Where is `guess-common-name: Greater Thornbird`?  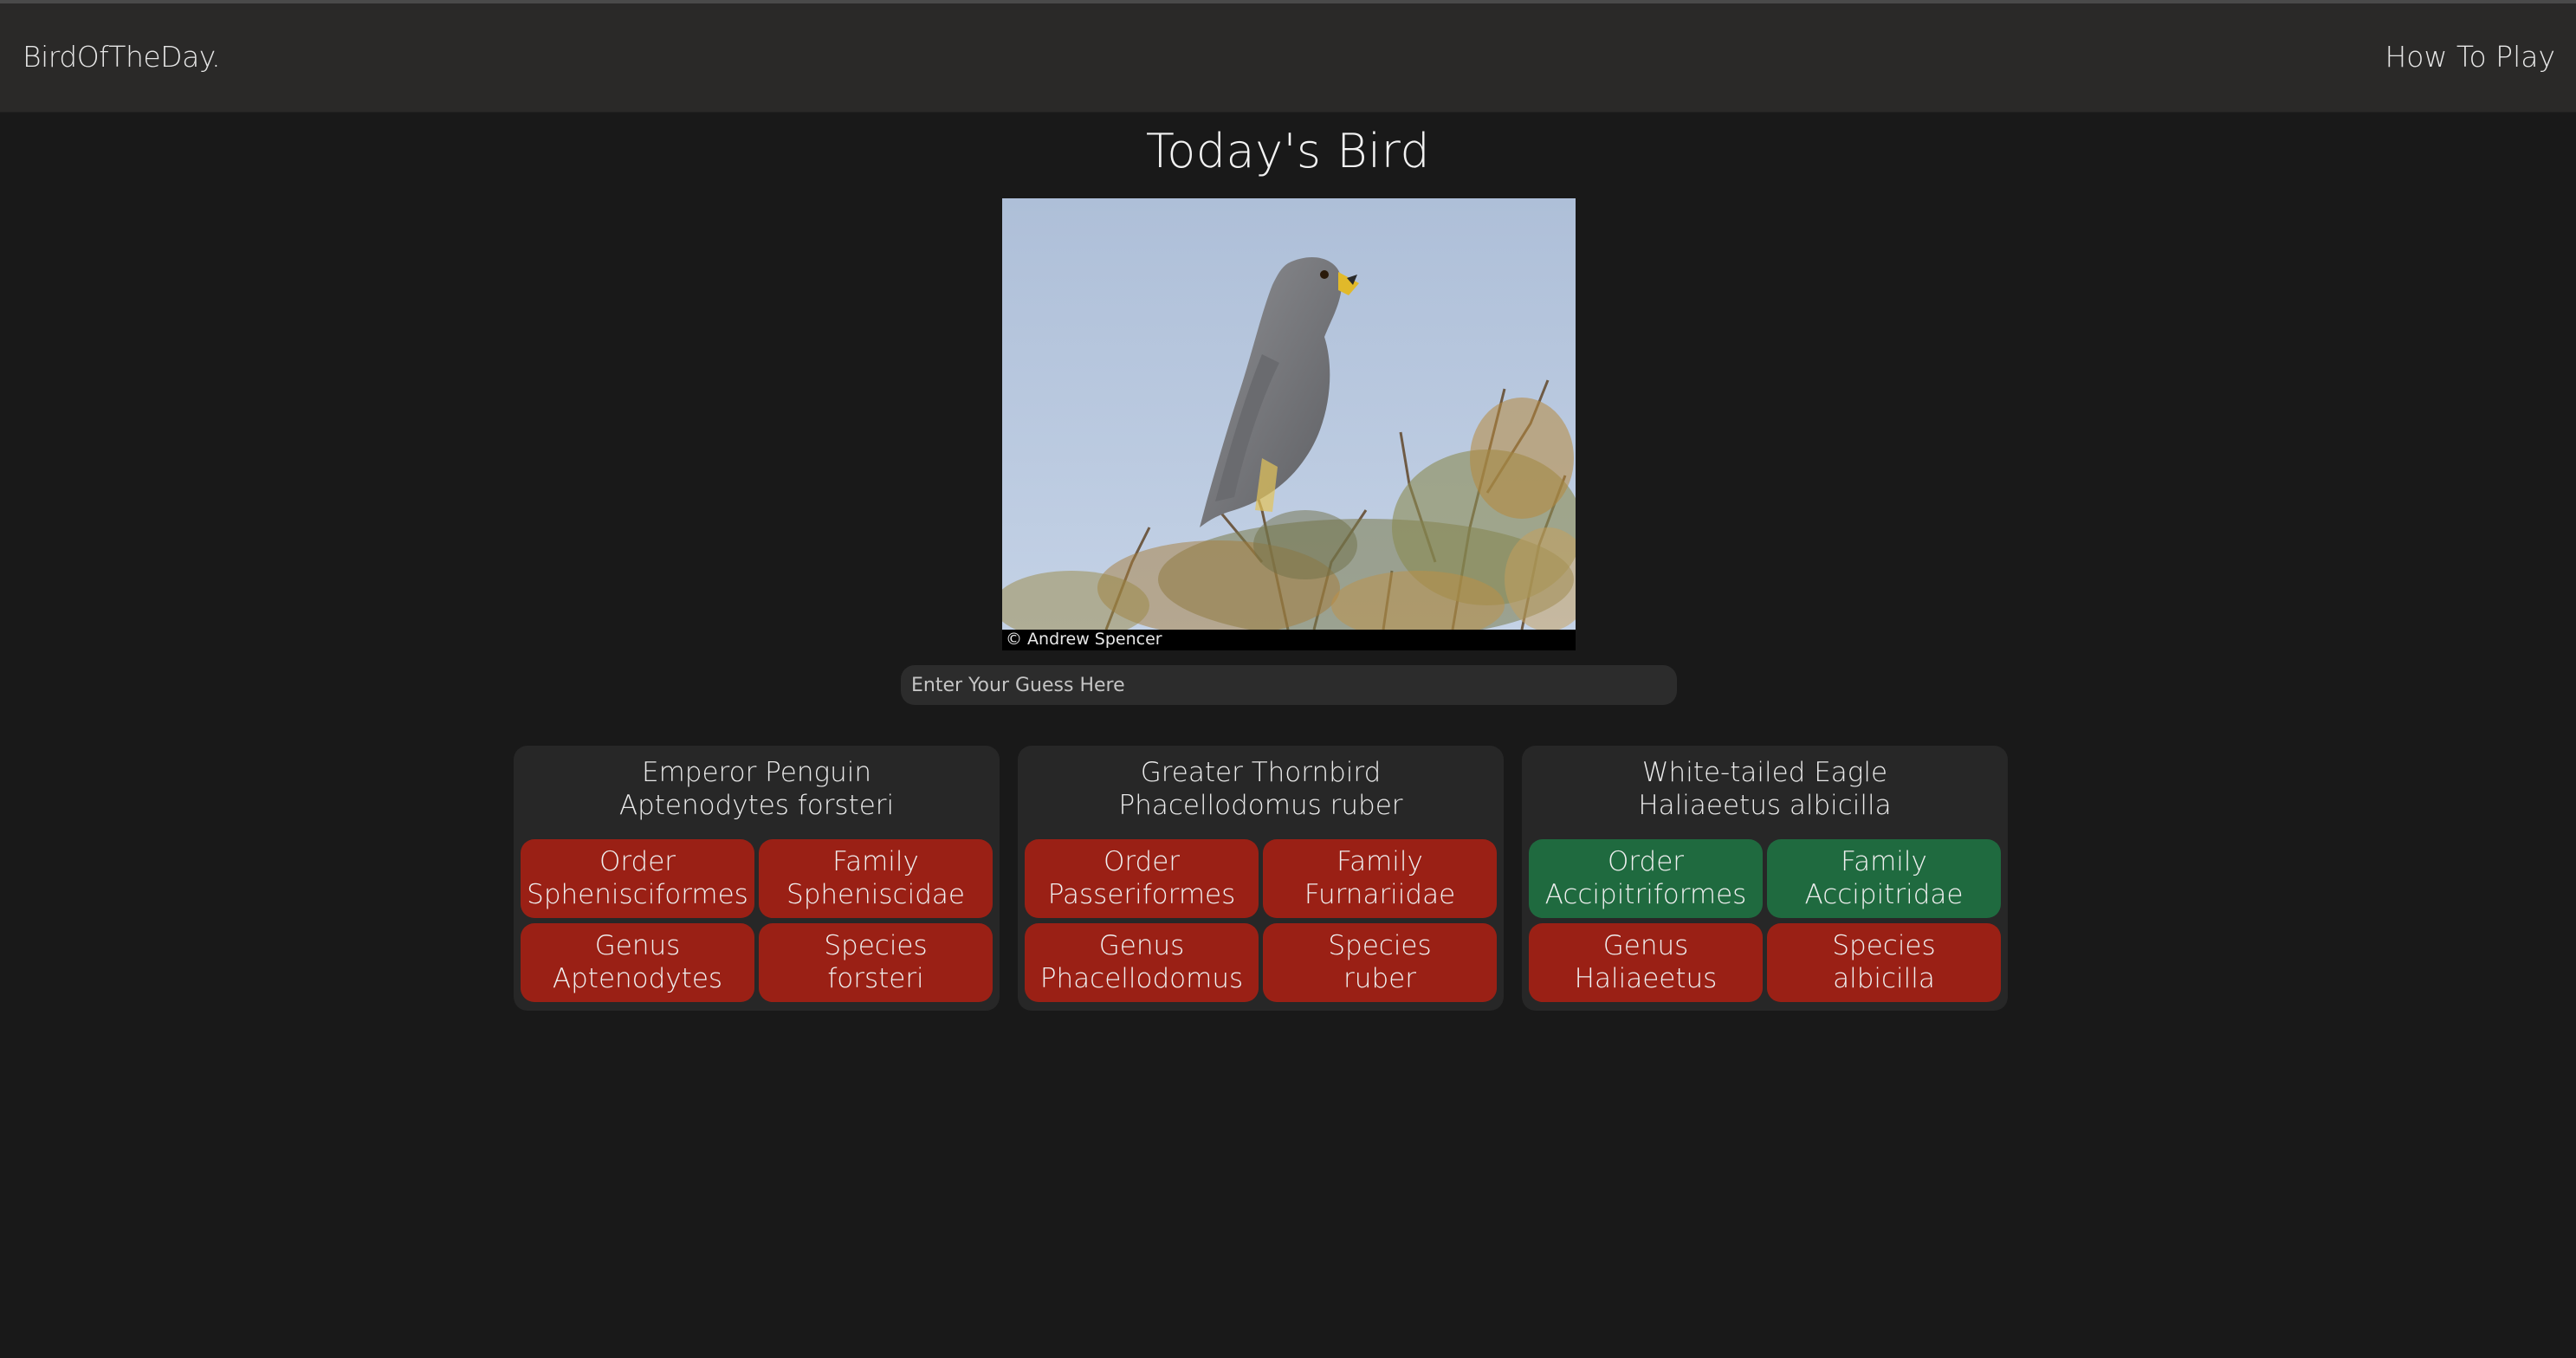 guess-common-name: Greater Thornbird is located at coordinates (1261, 772).